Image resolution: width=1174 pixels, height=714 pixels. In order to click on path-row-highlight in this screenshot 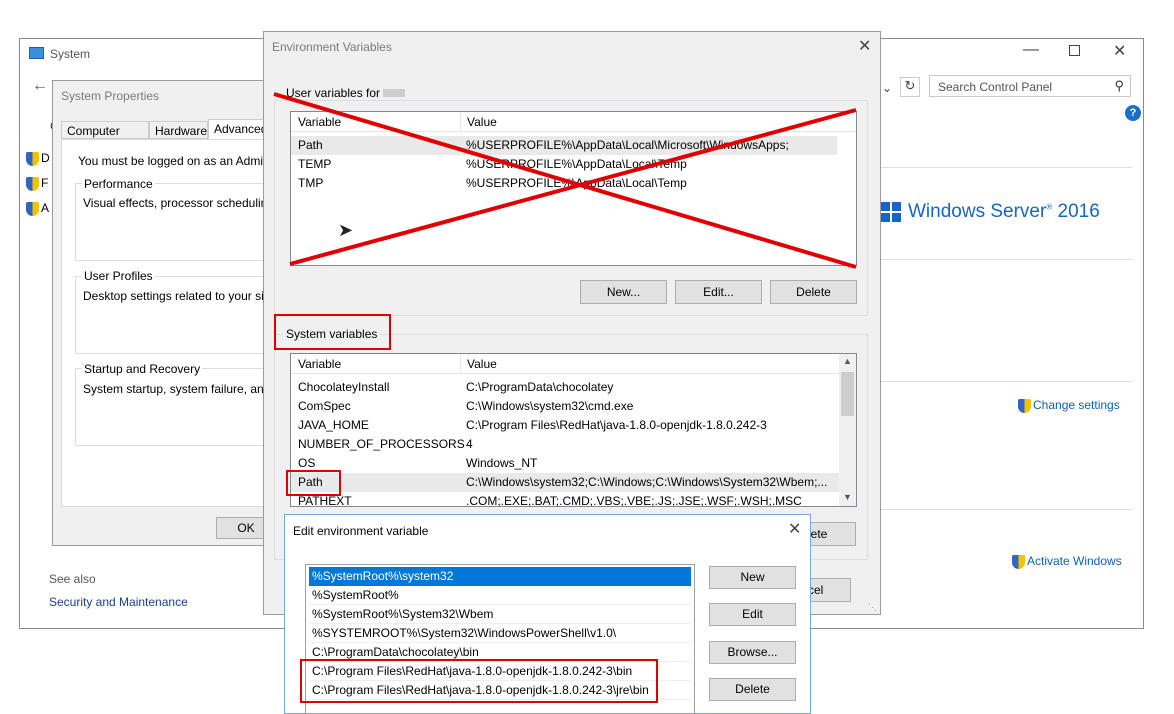, I will do `click(313, 483)`.